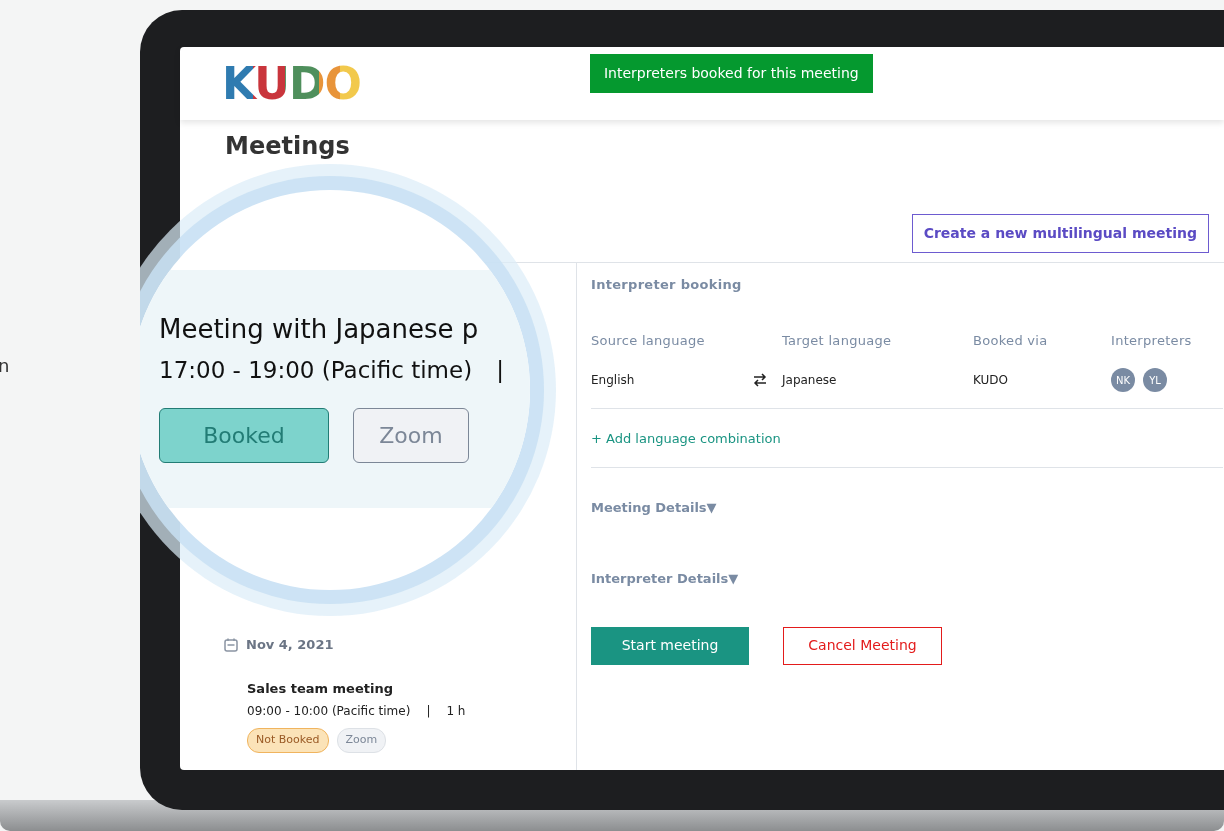 This screenshot has height=831, width=1224. Describe the element at coordinates (667, 285) in the screenshot. I see `section-title: Interpreter booking` at that location.